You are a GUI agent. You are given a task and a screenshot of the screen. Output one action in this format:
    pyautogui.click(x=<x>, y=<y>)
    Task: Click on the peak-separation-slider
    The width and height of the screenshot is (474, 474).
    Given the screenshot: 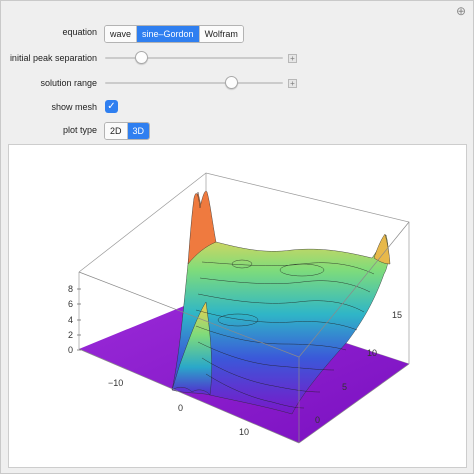 What is the action you would take?
    pyautogui.click(x=194, y=58)
    